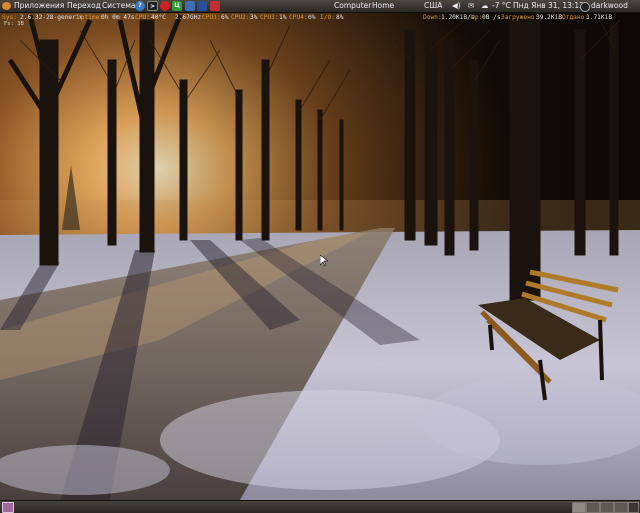  I want to click on downloaded-label: Загружено:, so click(520, 17).